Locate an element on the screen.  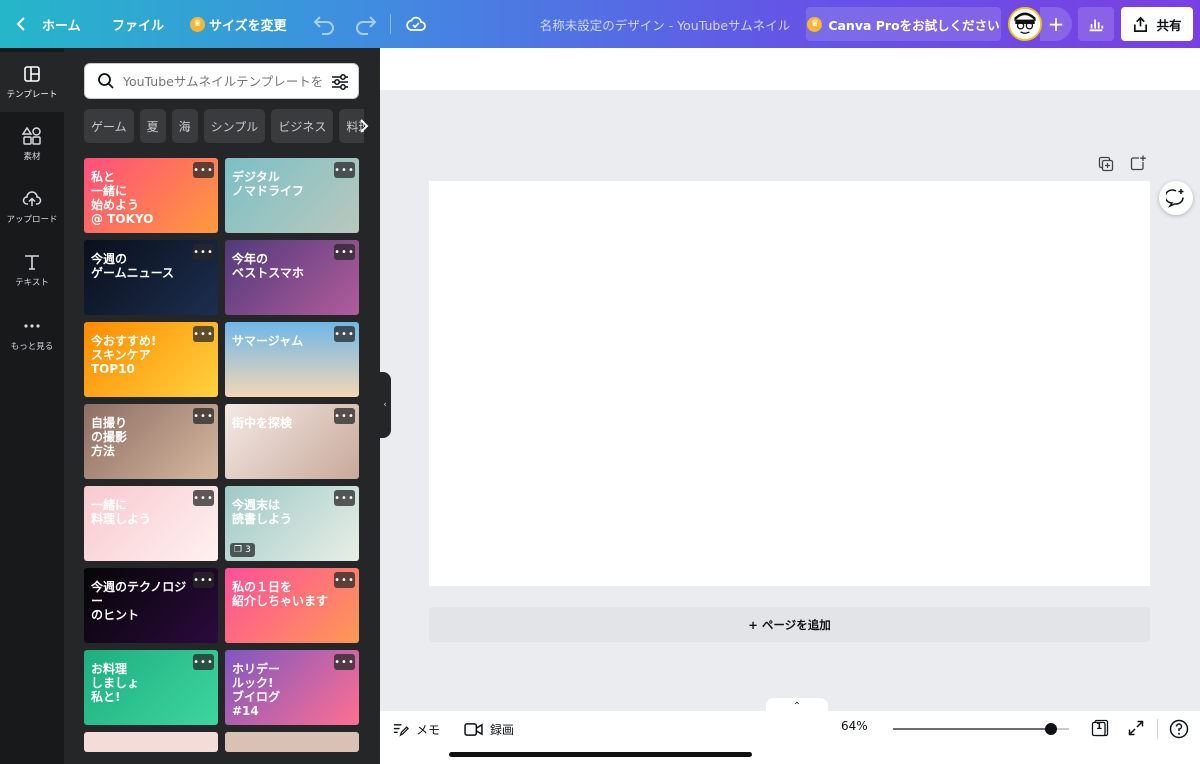
template-thumbnail: 今おすすめ! スキンケア TOP10 ••• is located at coordinates (151, 359).